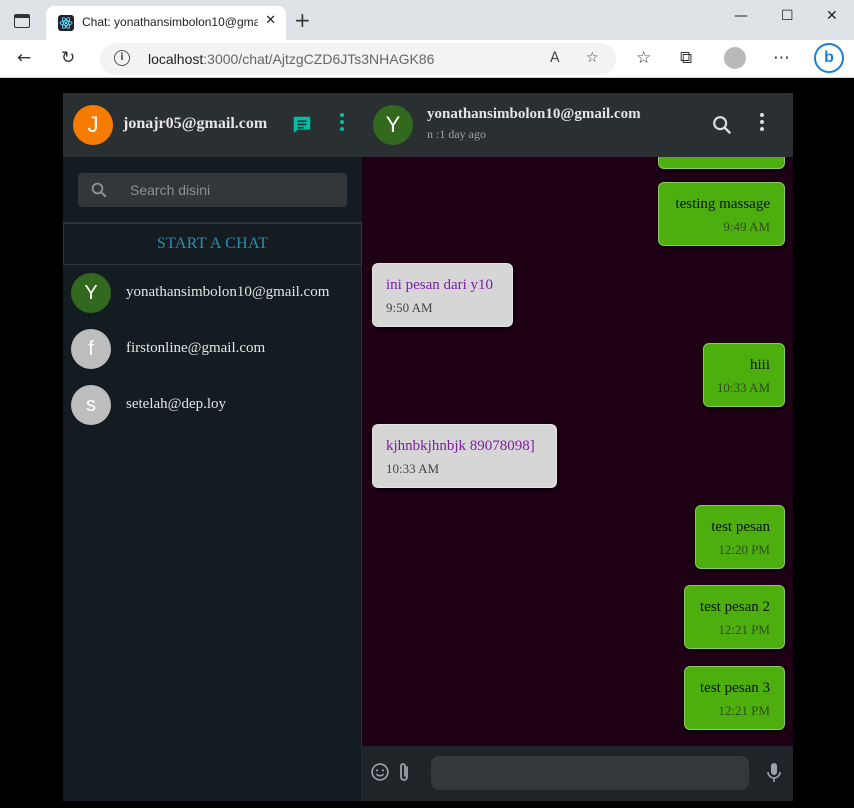 The width and height of the screenshot is (854, 808). I want to click on message-timestamp: 9:49 AM, so click(746, 226).